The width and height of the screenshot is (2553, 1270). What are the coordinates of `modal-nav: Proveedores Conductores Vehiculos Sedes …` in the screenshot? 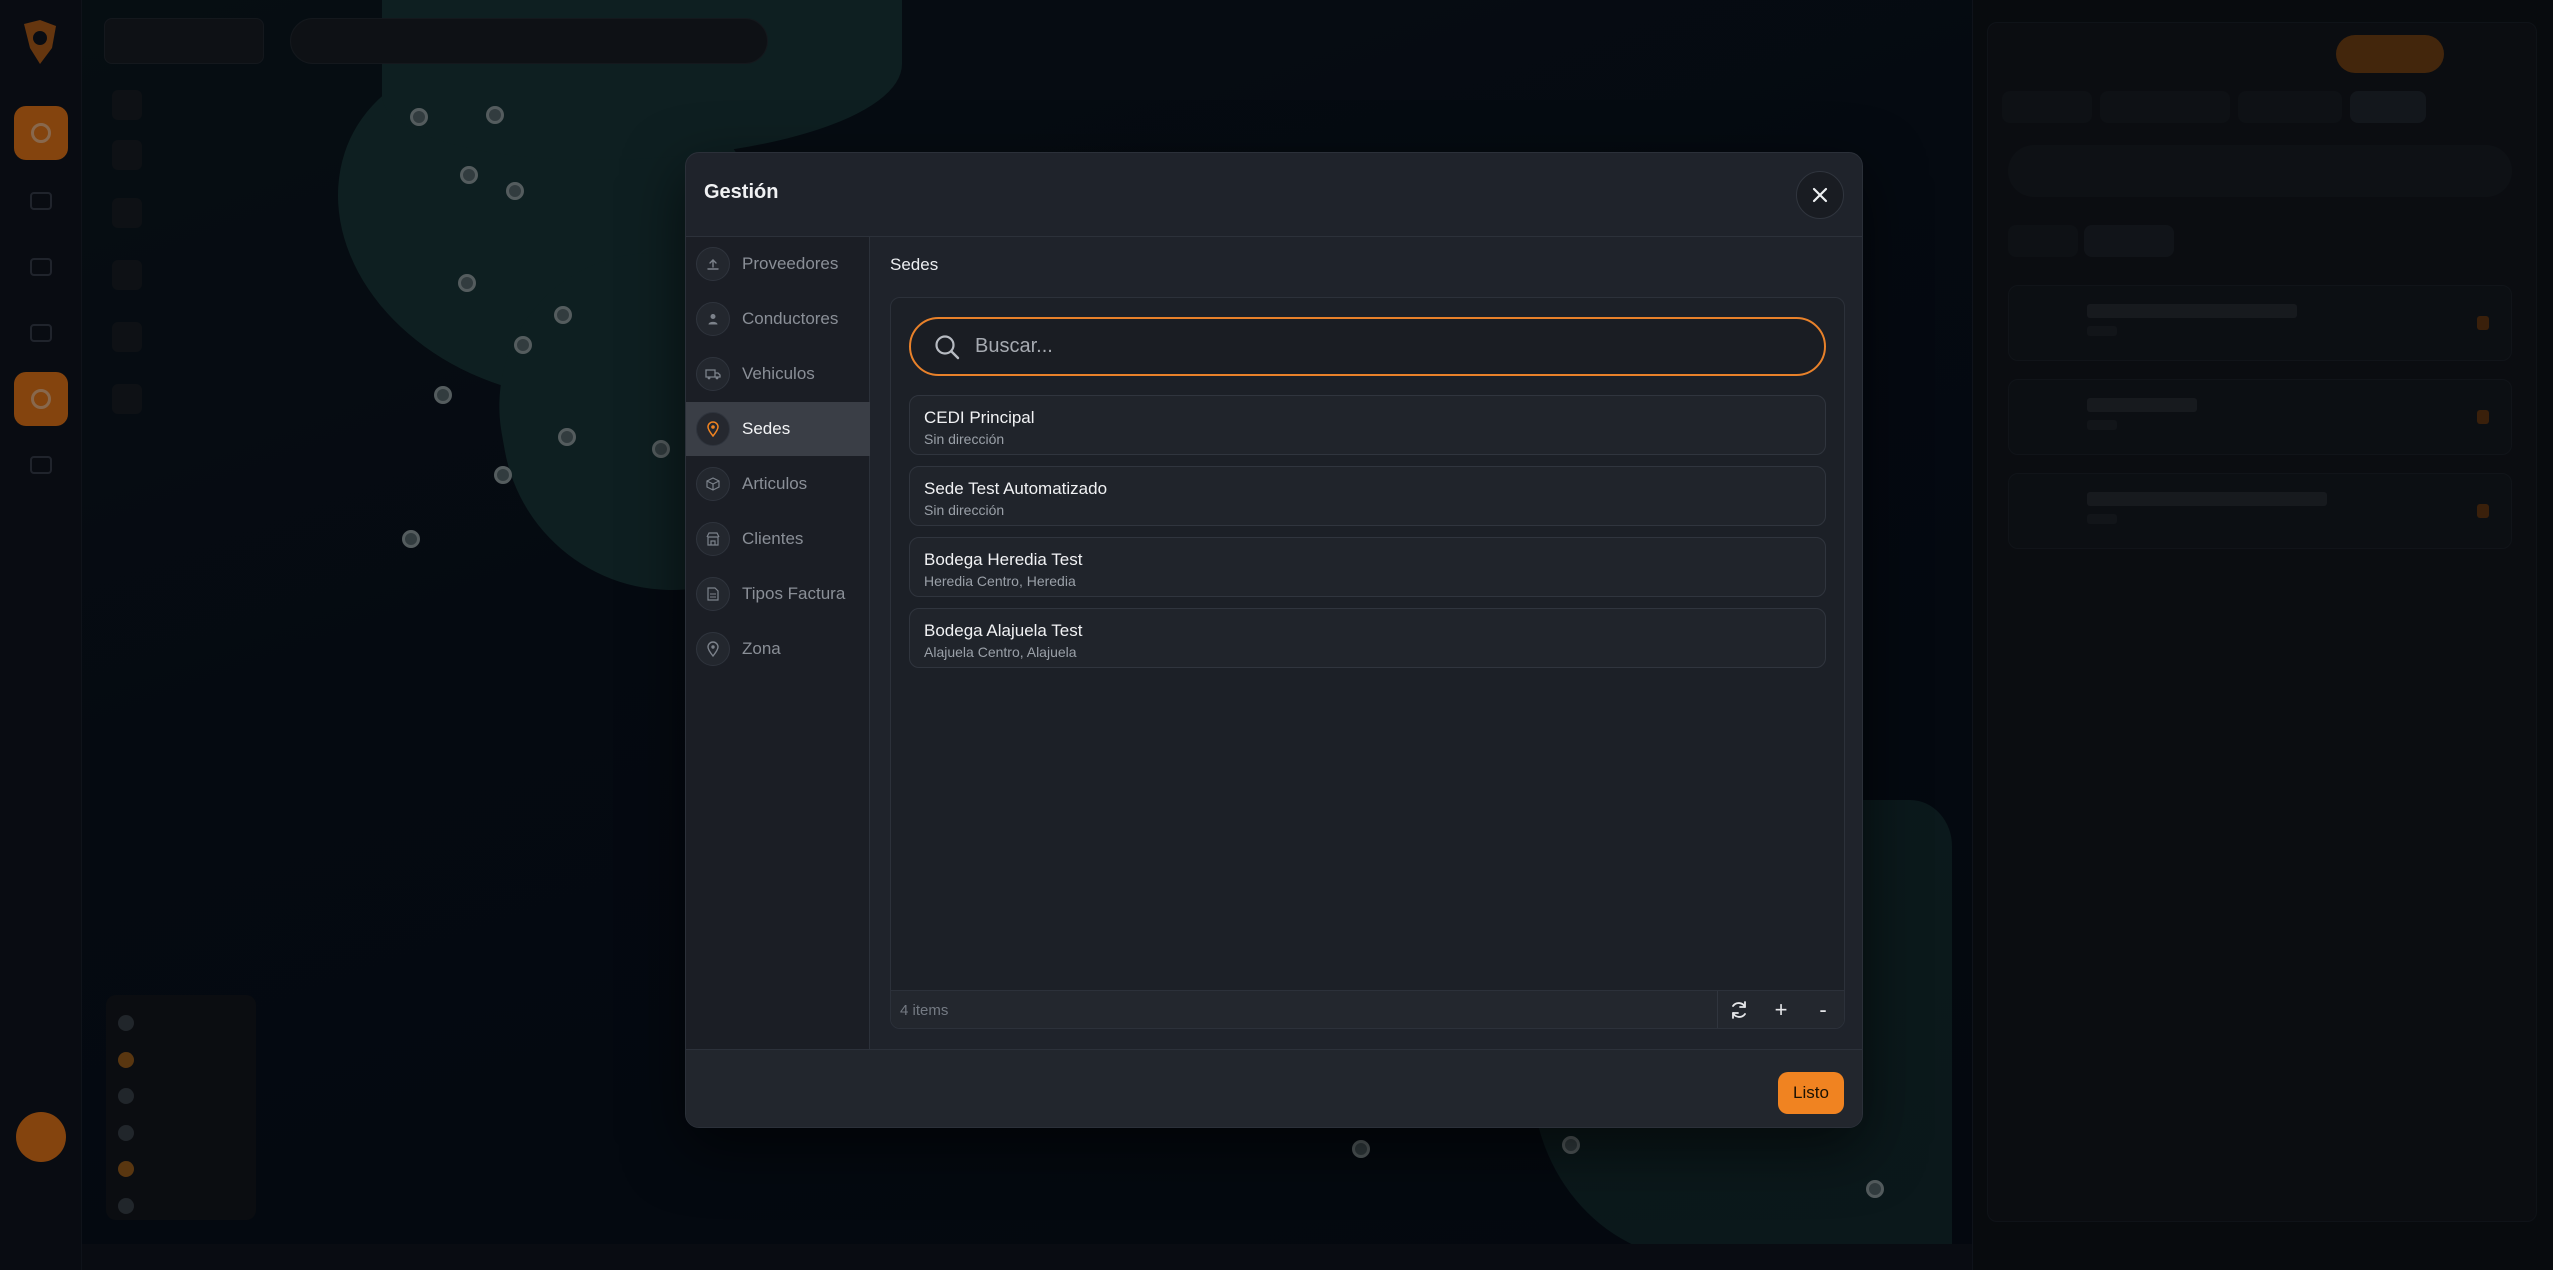 It's located at (778, 643).